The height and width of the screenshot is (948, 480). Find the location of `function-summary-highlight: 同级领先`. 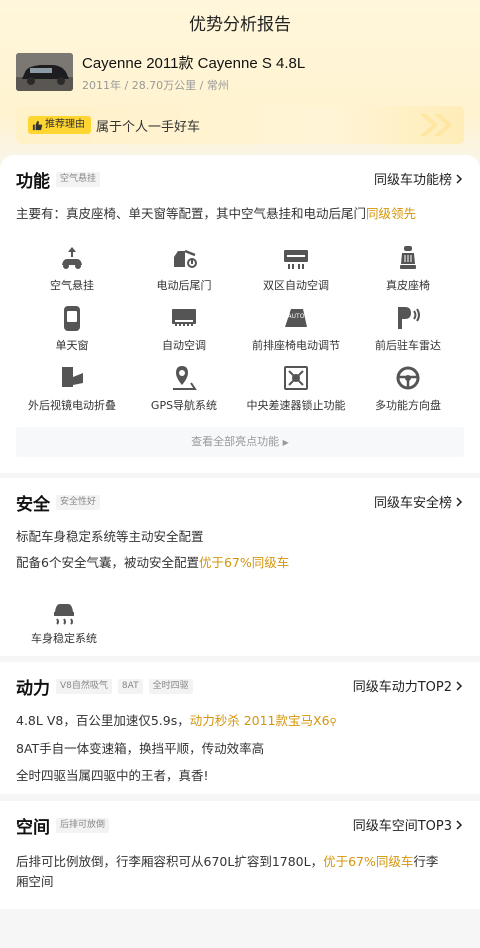

function-summary-highlight: 同级领先 is located at coordinates (391, 213).